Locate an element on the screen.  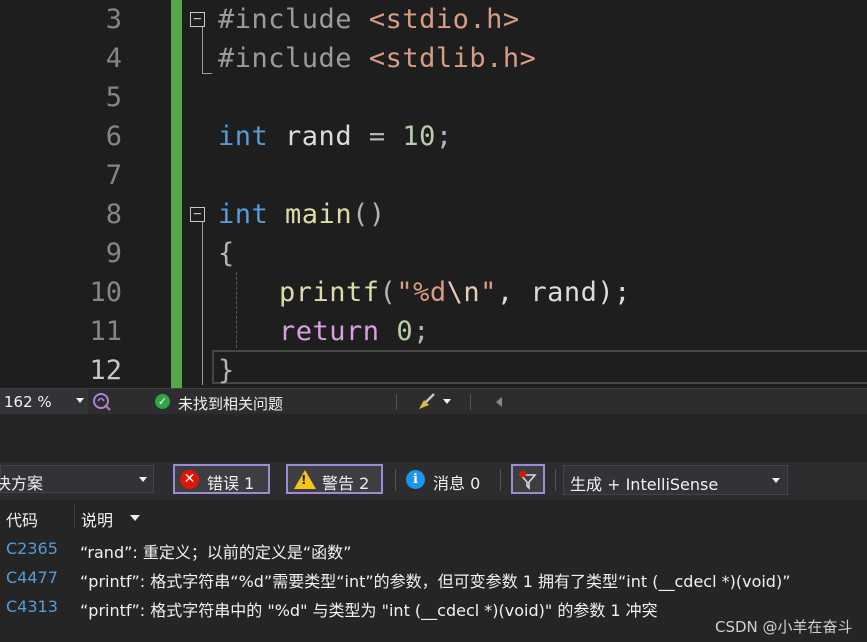
code-line-9: { is located at coordinates (226, 253).